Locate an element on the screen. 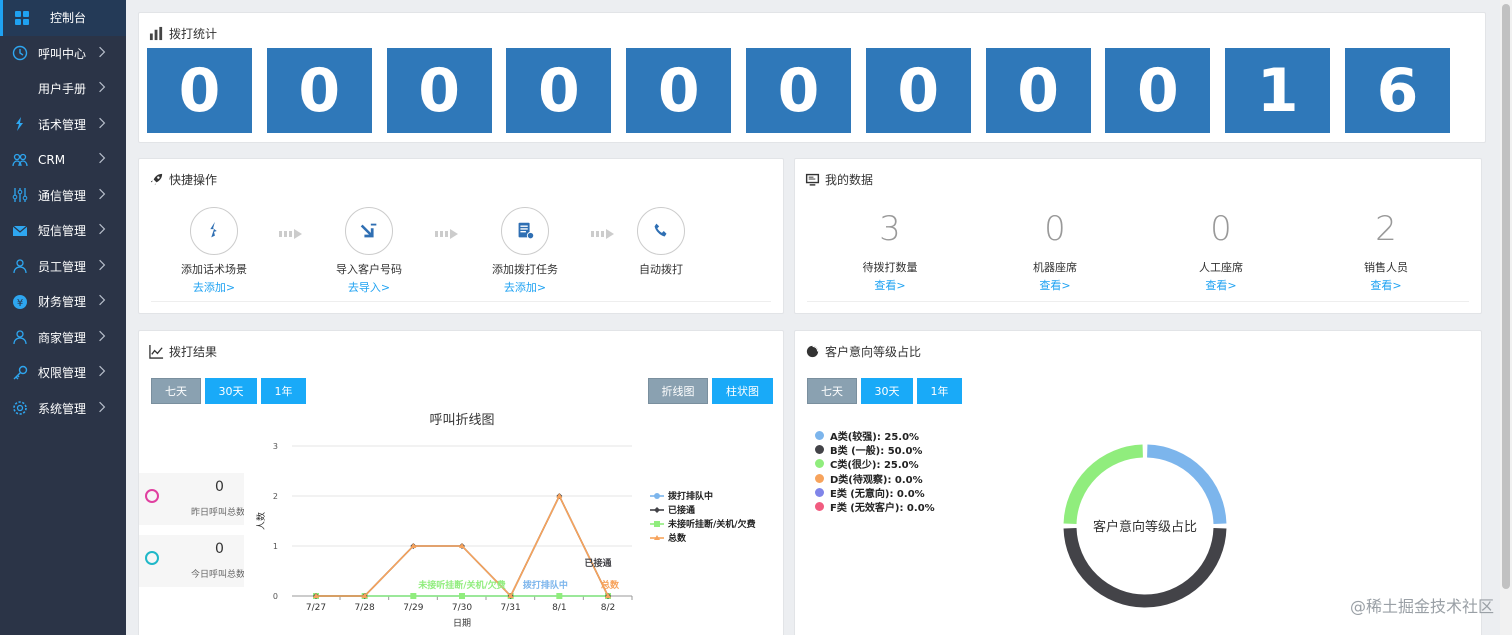 This screenshot has height=635, width=1512. legend-marker is located at coordinates (657, 510).